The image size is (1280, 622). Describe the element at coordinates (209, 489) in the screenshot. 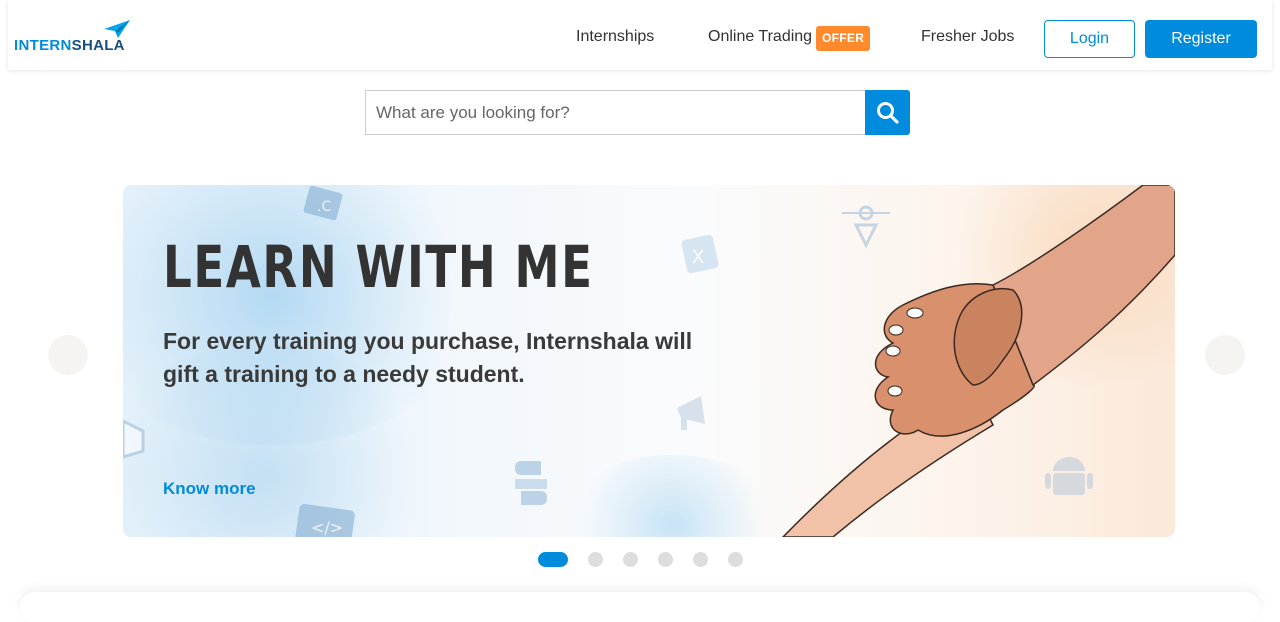

I see `know-more-link: Know more` at that location.